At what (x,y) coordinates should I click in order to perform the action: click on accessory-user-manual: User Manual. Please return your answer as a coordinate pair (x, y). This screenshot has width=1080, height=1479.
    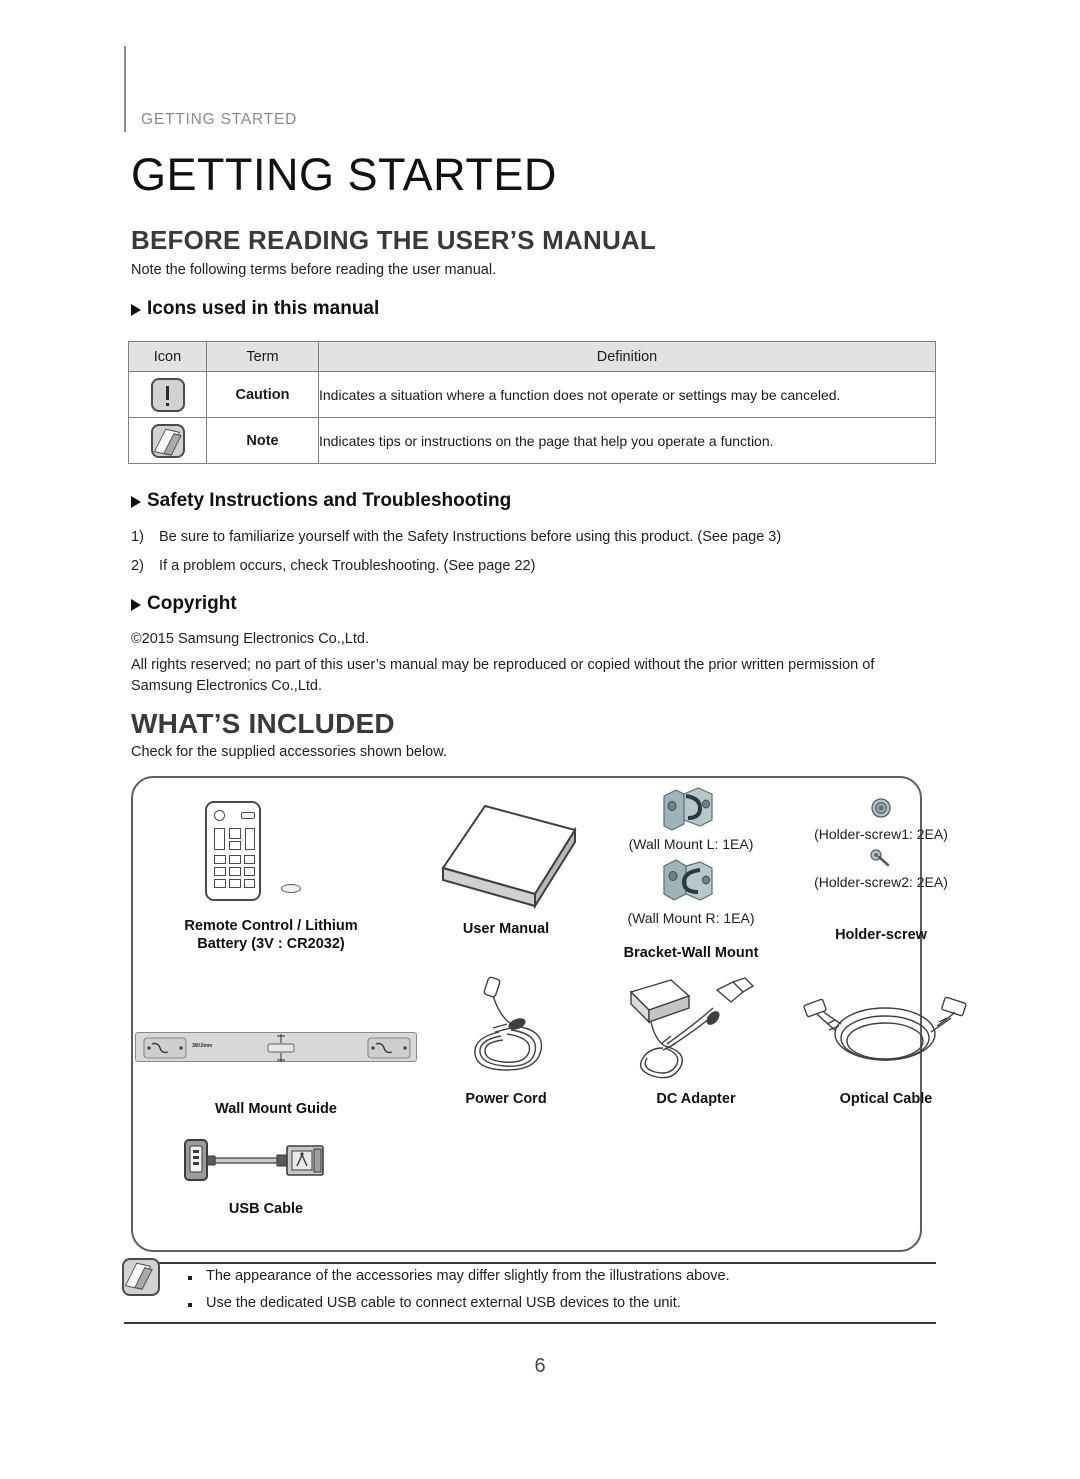
    Looking at the image, I should click on (506, 865).